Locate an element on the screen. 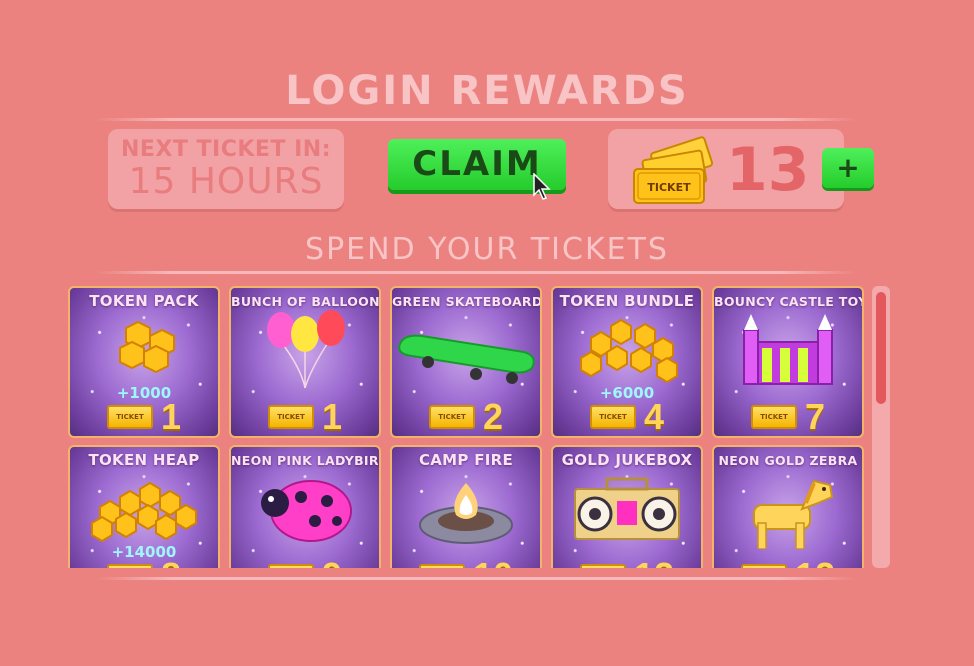  shop-scrollbar is located at coordinates (881, 427).